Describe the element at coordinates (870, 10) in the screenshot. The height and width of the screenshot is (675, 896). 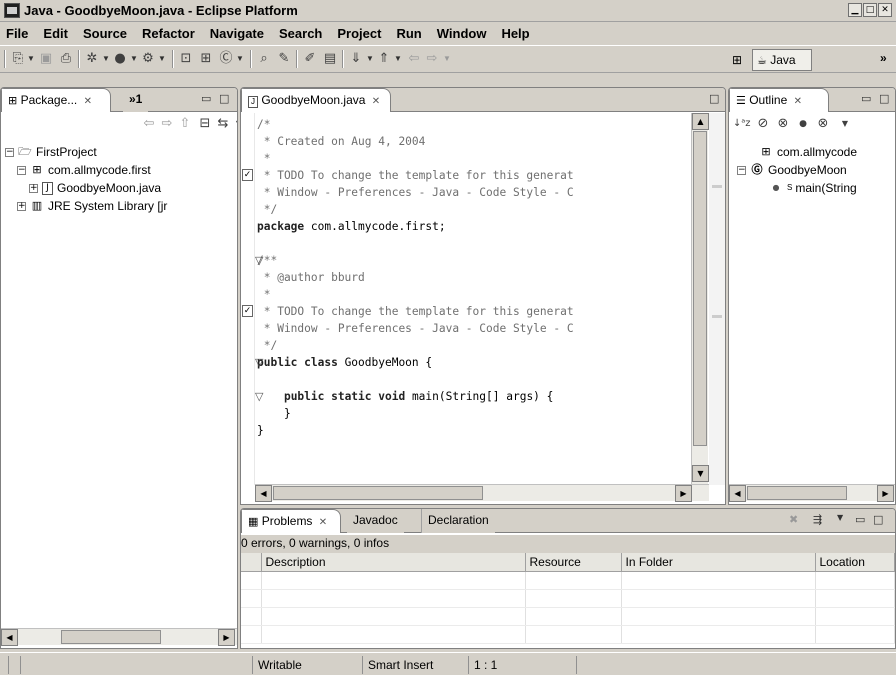
I see `maximize-button: □` at that location.